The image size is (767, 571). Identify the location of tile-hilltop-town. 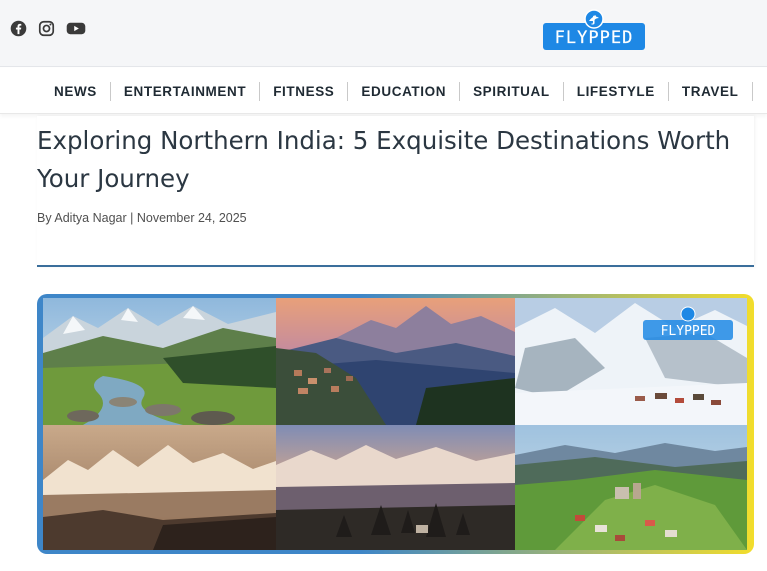
(631, 487).